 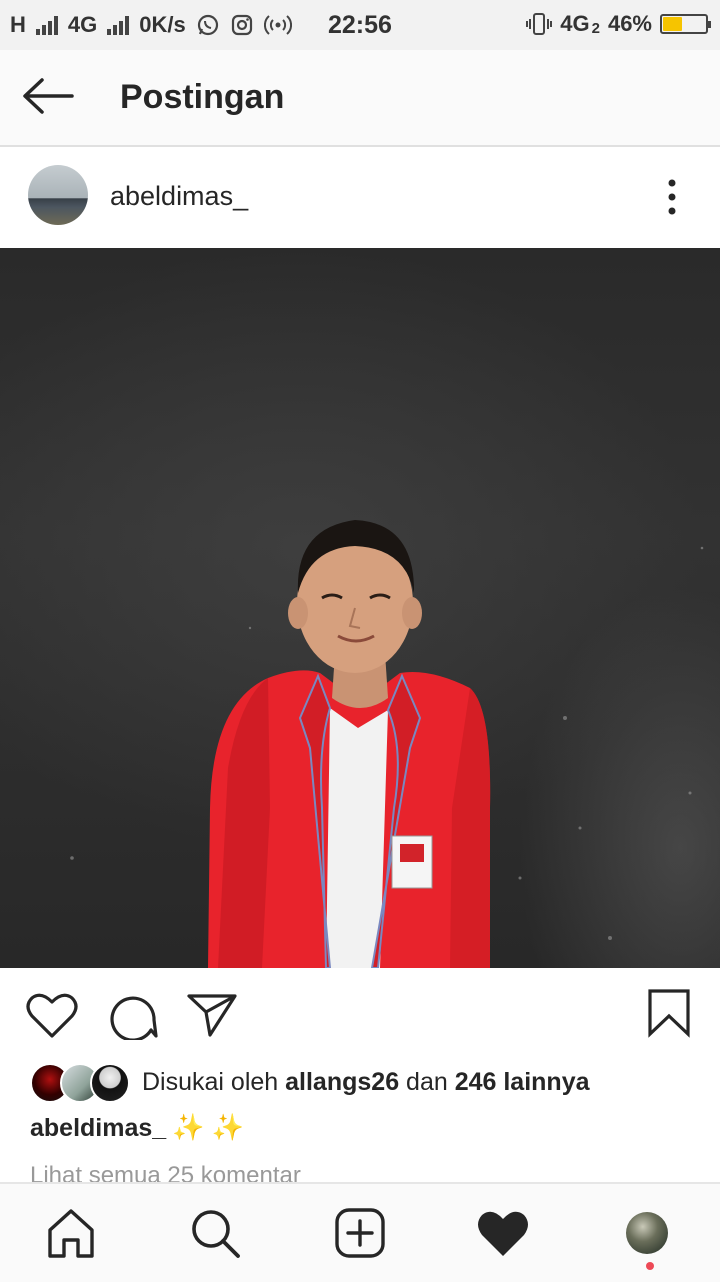 What do you see at coordinates (360, 1013) in the screenshot?
I see `action-bar` at bounding box center [360, 1013].